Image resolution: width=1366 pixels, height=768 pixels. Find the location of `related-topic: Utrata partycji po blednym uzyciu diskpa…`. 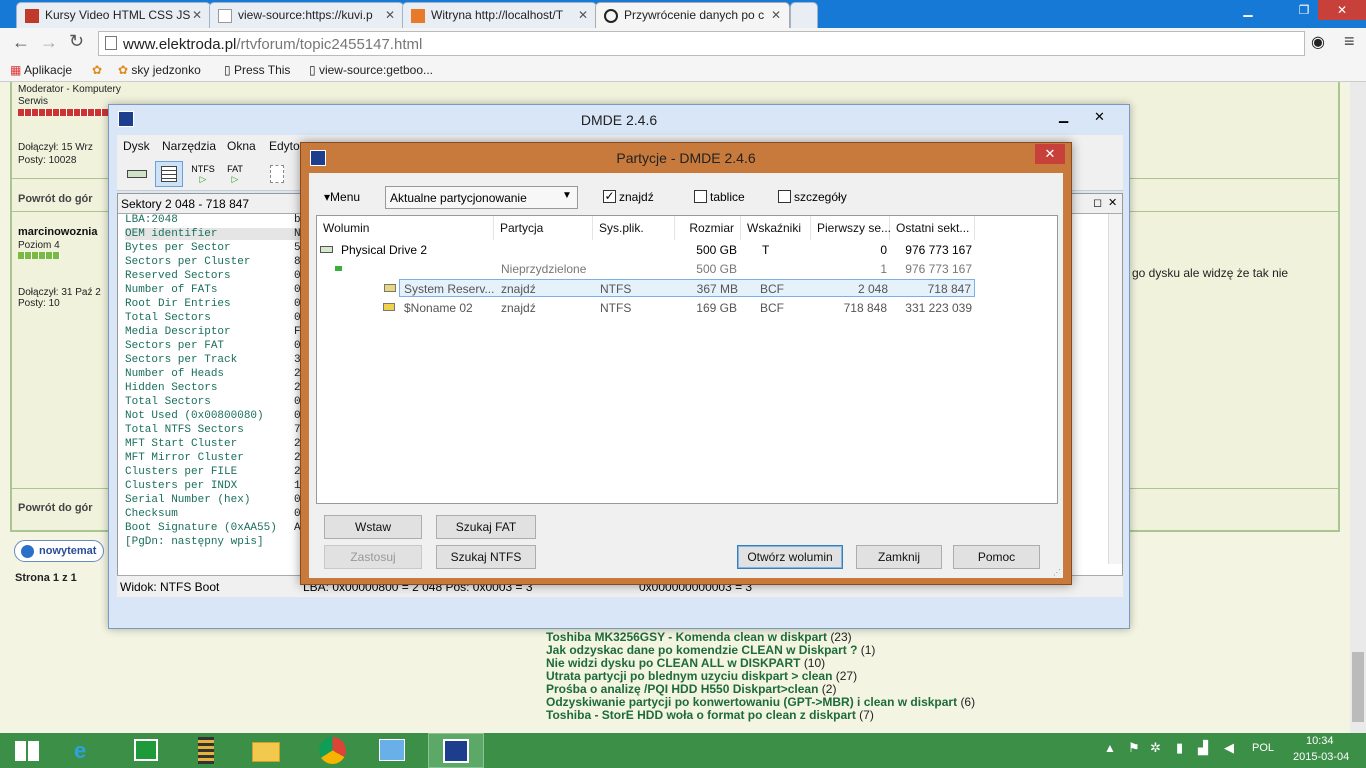

related-topic: Utrata partycji po blednym uzyciu diskpa… is located at coordinates (701, 676).